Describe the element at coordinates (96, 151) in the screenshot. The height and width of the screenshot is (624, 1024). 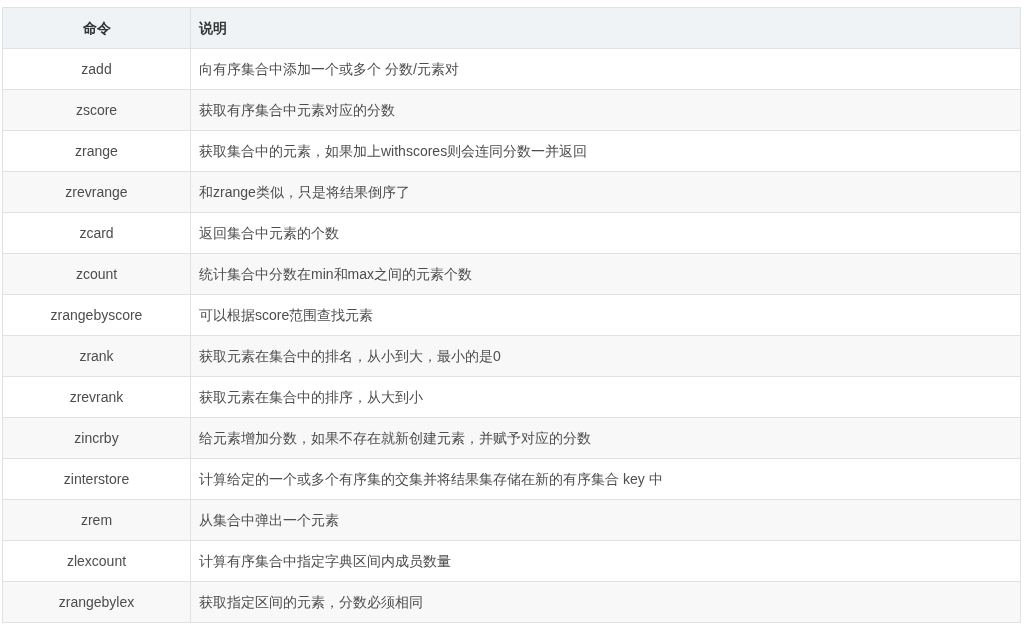
I see `table-cell: zrange` at that location.